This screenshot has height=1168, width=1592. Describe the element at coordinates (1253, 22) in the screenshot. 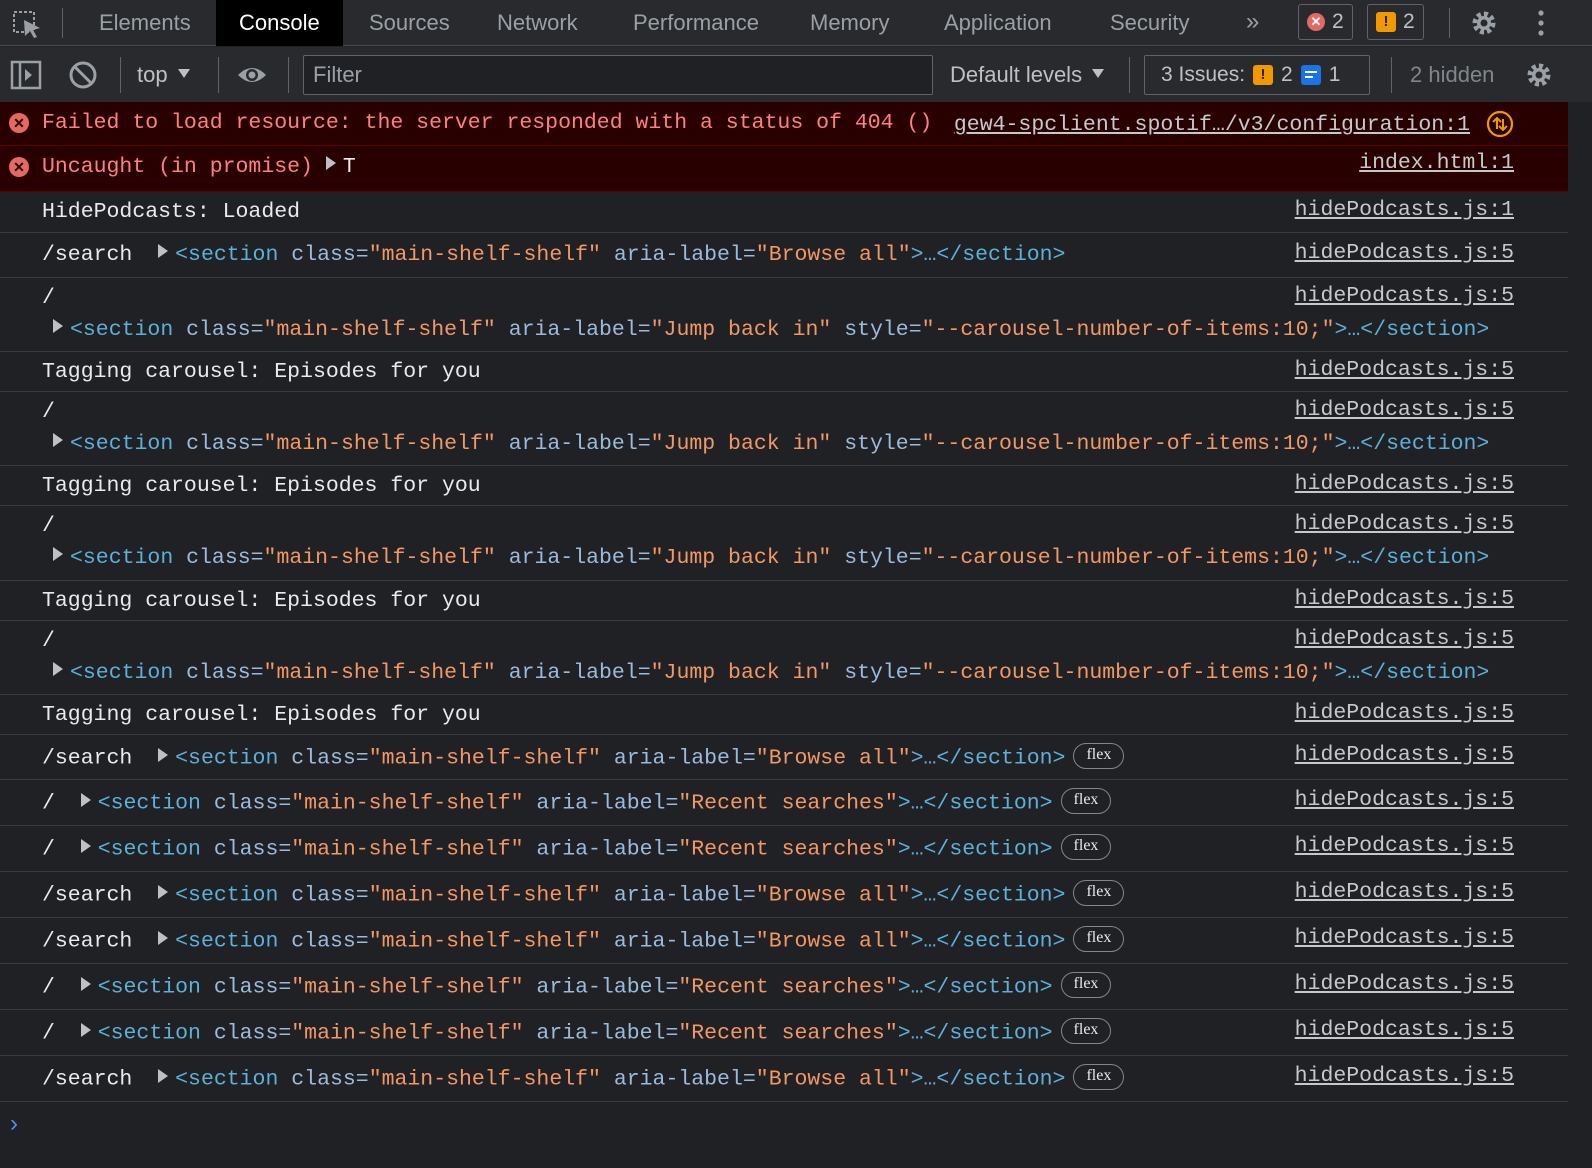

I see `more-tabs-icon: »` at that location.